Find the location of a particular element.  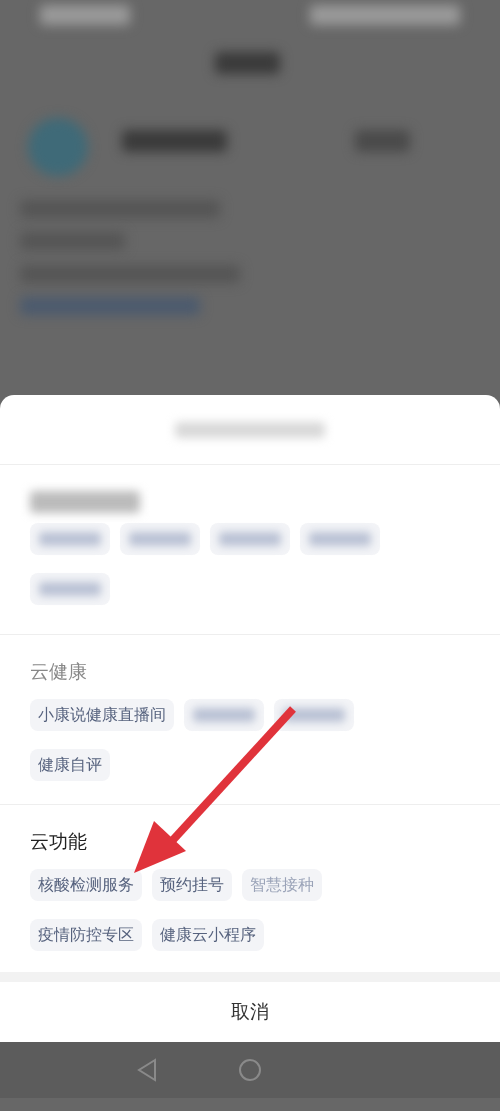

service-chip: 核酸检测服务 is located at coordinates (86, 885).